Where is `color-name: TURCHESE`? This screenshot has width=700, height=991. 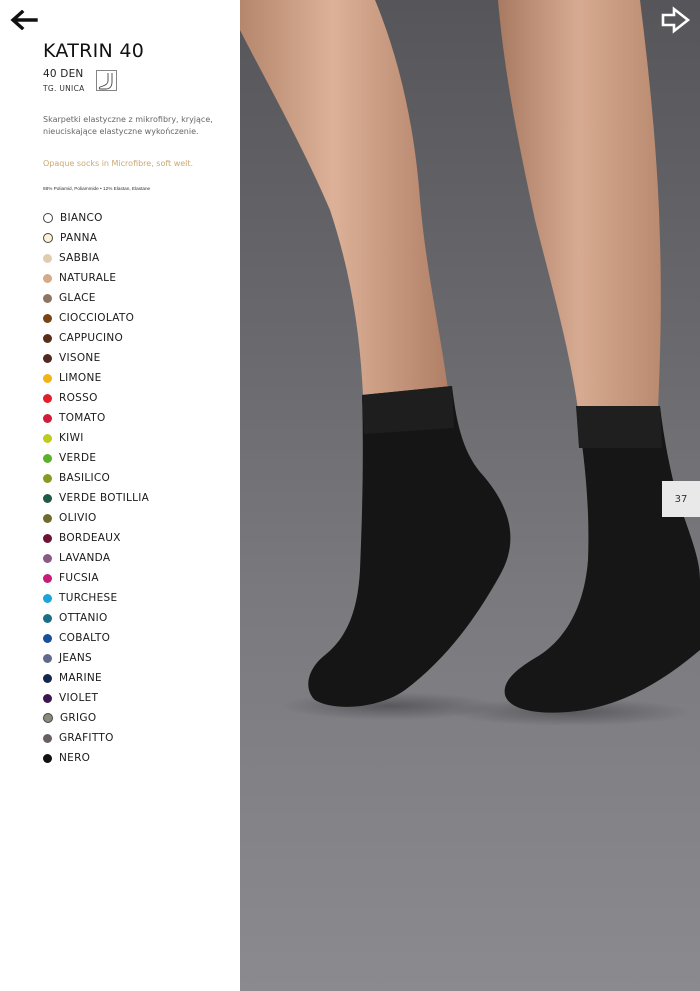
color-name: TURCHESE is located at coordinates (88, 598).